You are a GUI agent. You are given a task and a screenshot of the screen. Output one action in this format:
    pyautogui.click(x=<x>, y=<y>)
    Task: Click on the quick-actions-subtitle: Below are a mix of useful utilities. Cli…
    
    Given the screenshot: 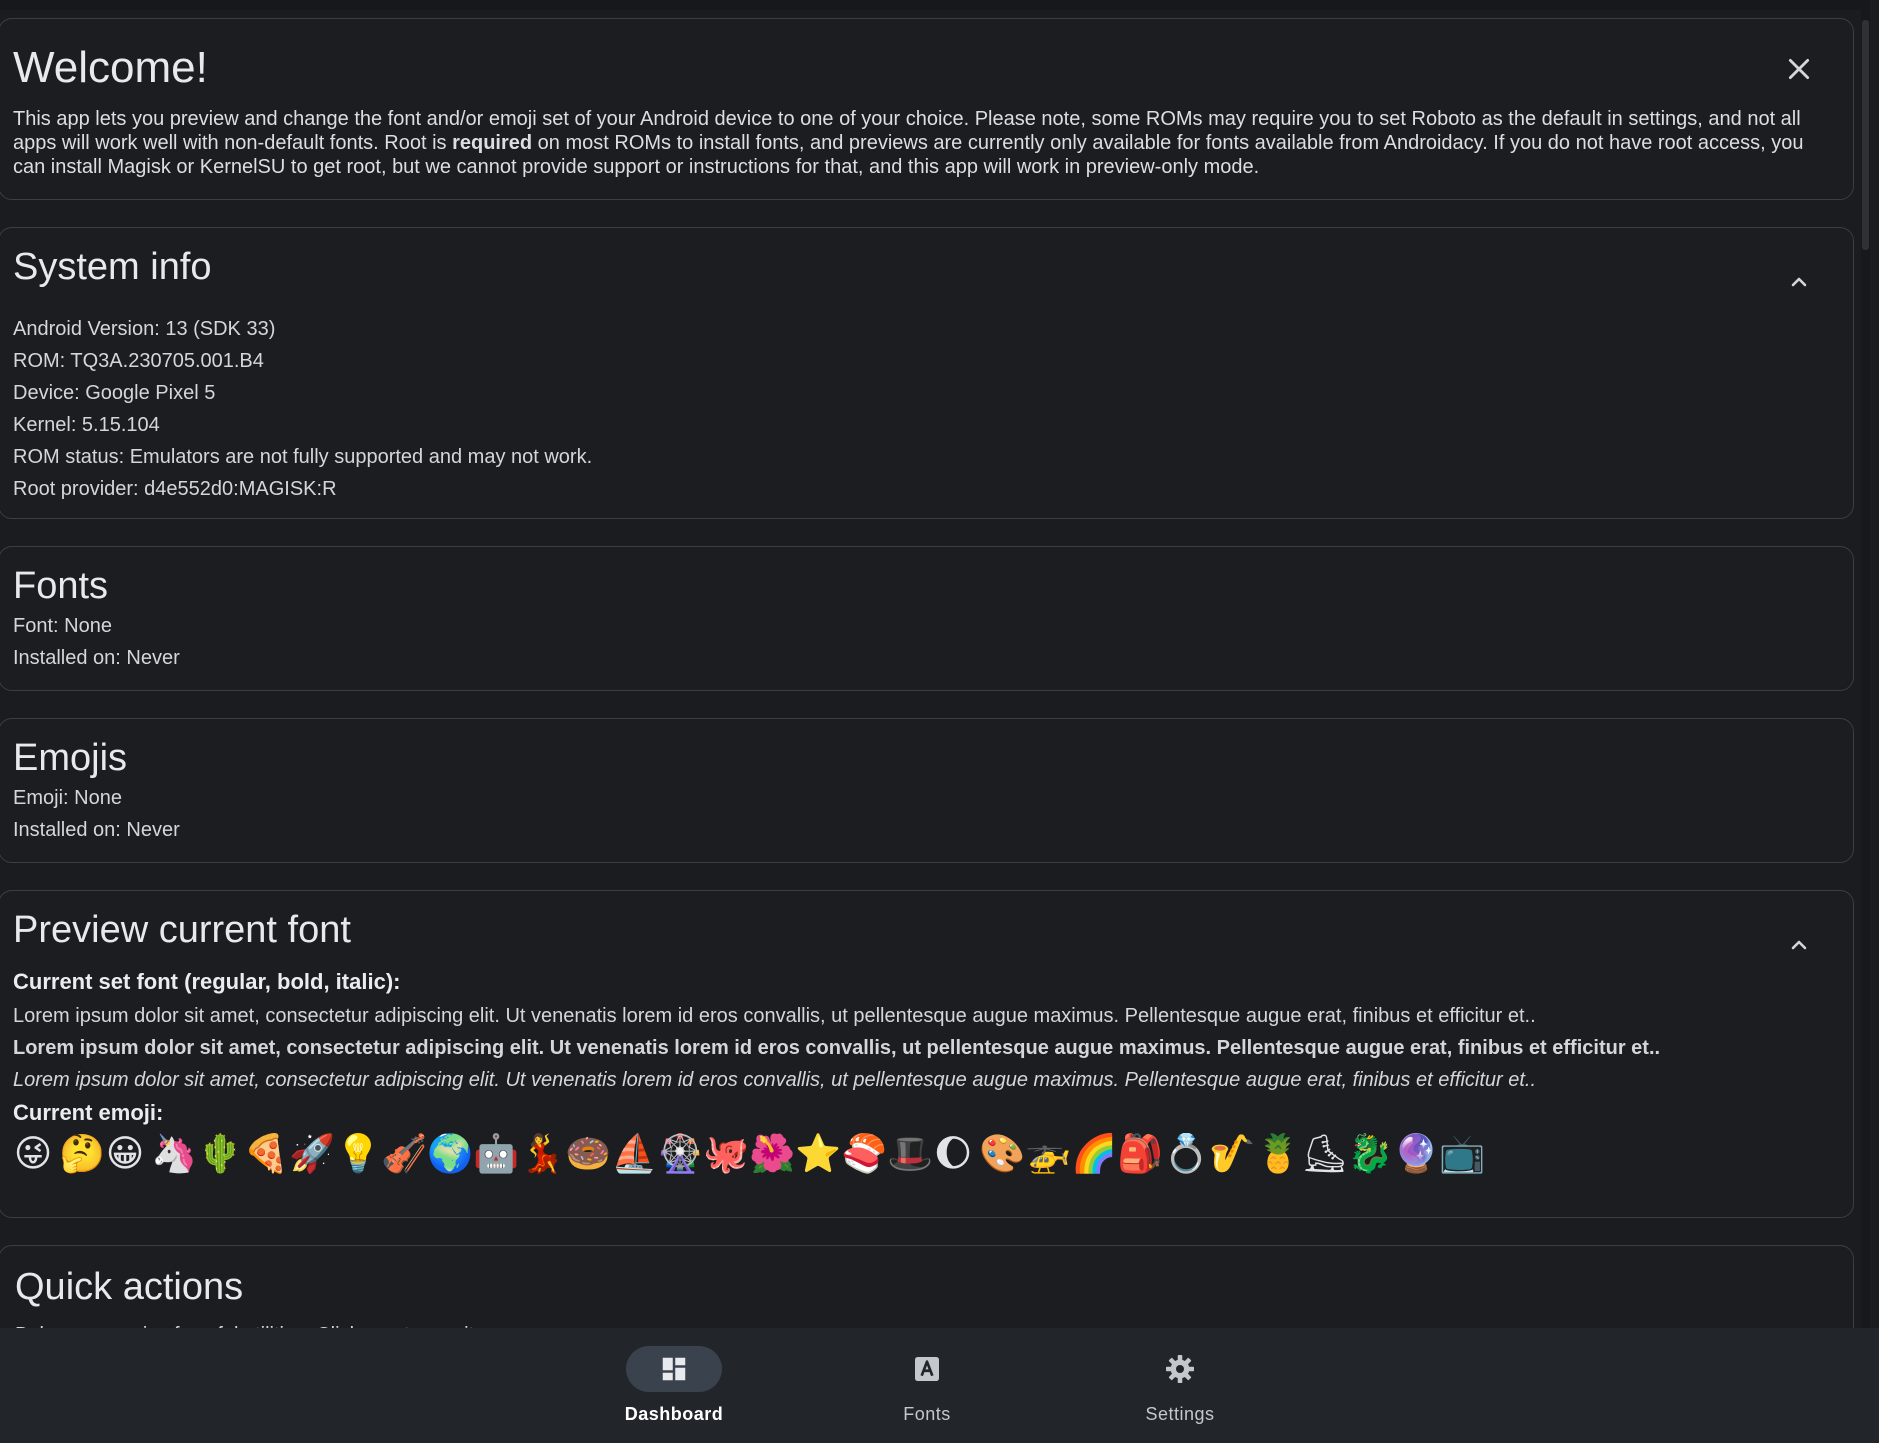 What is the action you would take?
    pyautogui.click(x=928, y=1323)
    